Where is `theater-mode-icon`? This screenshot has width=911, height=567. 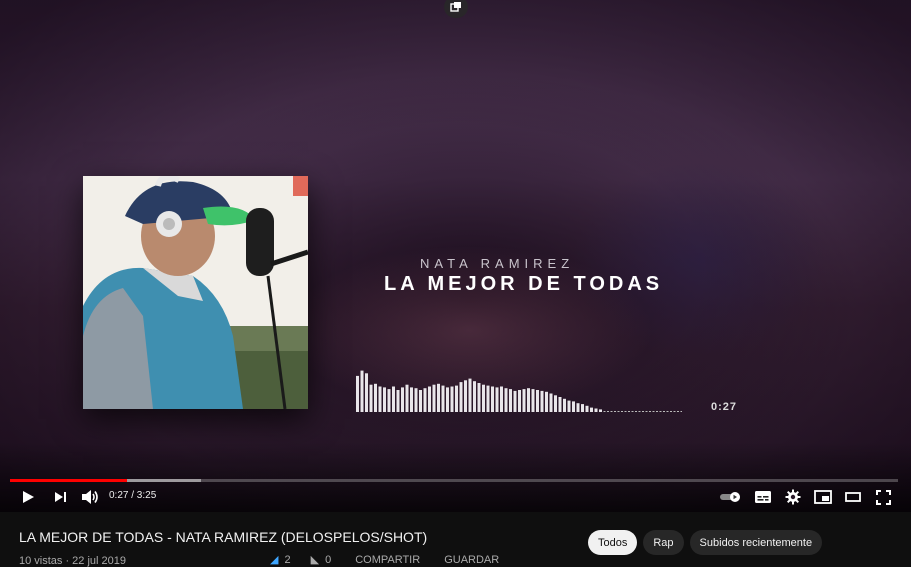
theater-mode-icon is located at coordinates (853, 497).